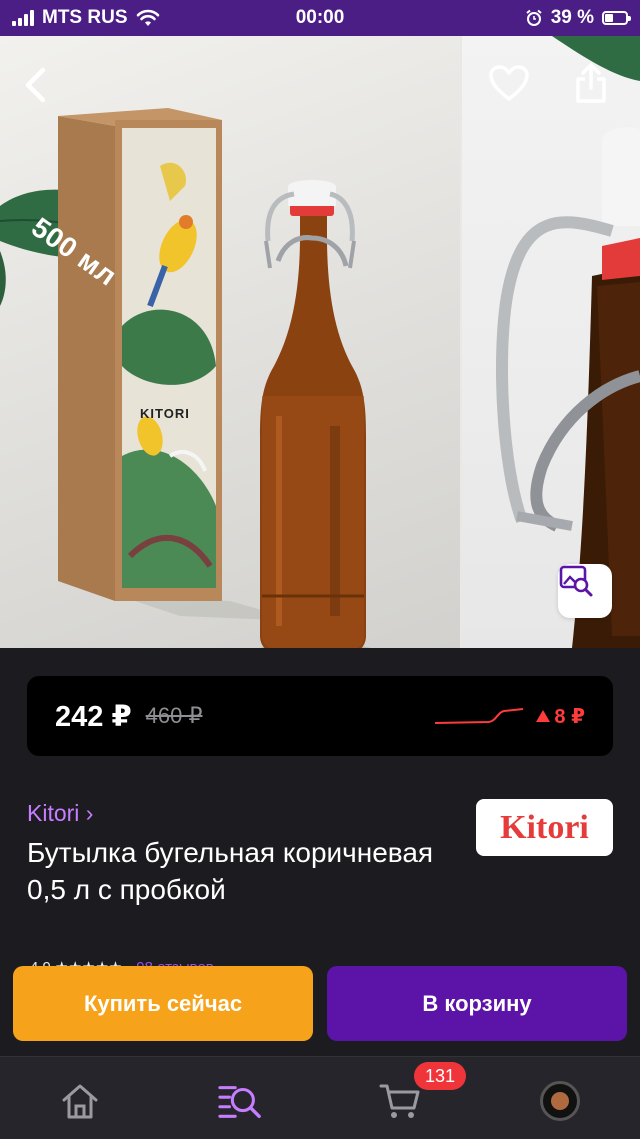 This screenshot has width=640, height=1139. Describe the element at coordinates (440, 1076) in the screenshot. I see `cart-count-badge: 131` at that location.